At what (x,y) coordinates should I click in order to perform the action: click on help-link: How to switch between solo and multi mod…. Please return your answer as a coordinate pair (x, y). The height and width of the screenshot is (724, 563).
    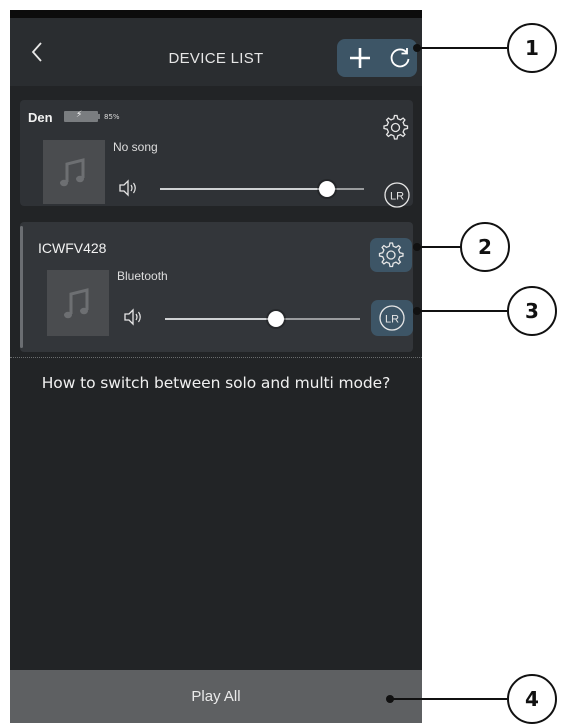
    Looking at the image, I should click on (216, 383).